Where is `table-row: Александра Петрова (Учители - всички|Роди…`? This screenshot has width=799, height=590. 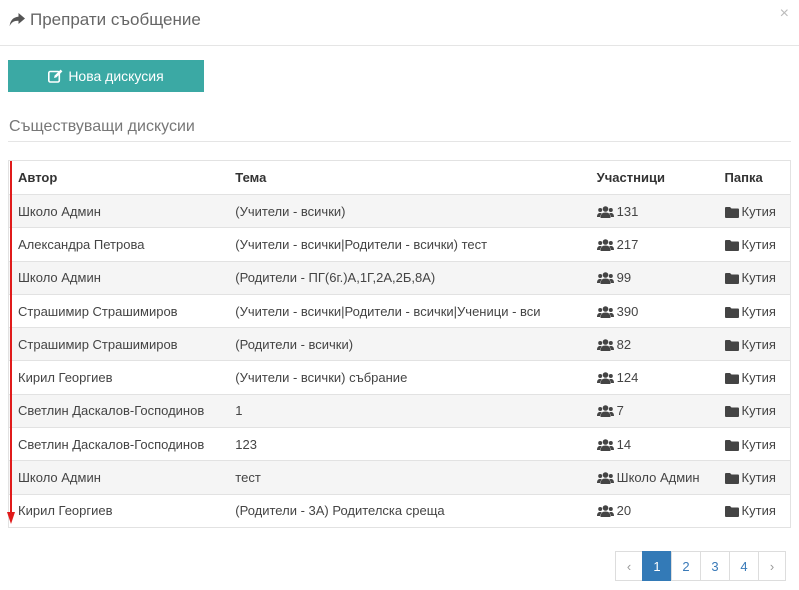 table-row: Александра Петрова (Учители - всички|Роди… is located at coordinates (399, 244).